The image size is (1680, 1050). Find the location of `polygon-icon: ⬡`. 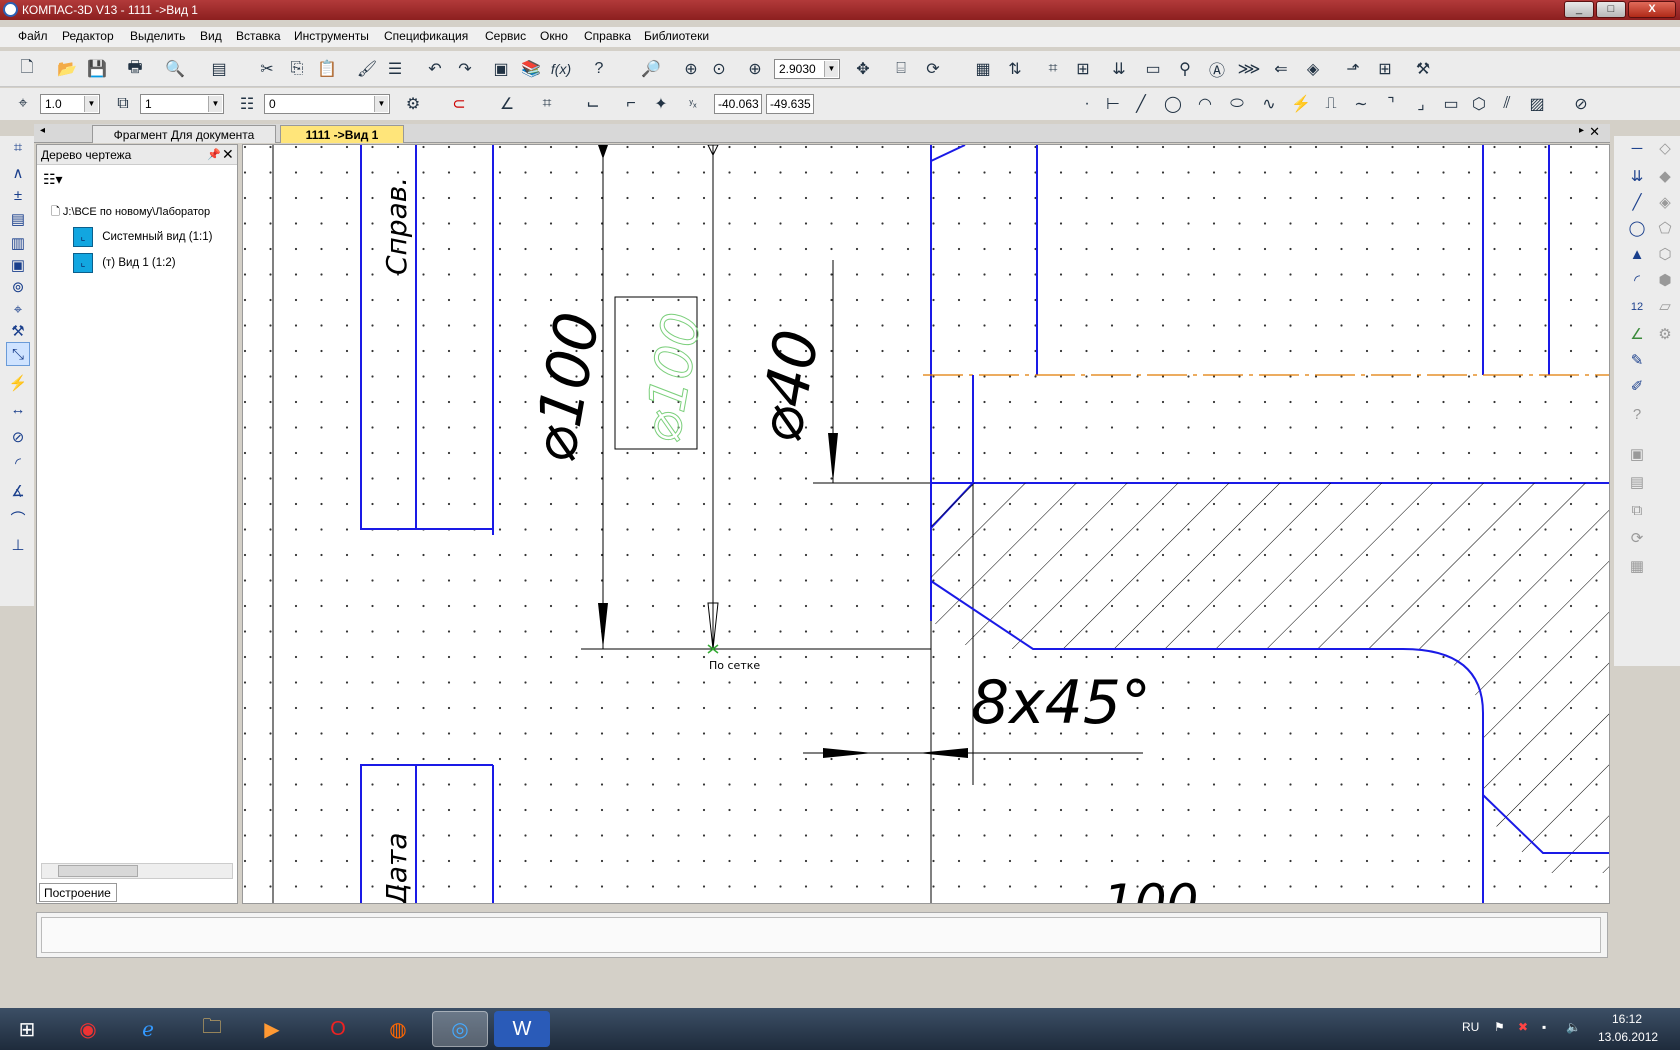

polygon-icon: ⬡ is located at coordinates (1479, 104).